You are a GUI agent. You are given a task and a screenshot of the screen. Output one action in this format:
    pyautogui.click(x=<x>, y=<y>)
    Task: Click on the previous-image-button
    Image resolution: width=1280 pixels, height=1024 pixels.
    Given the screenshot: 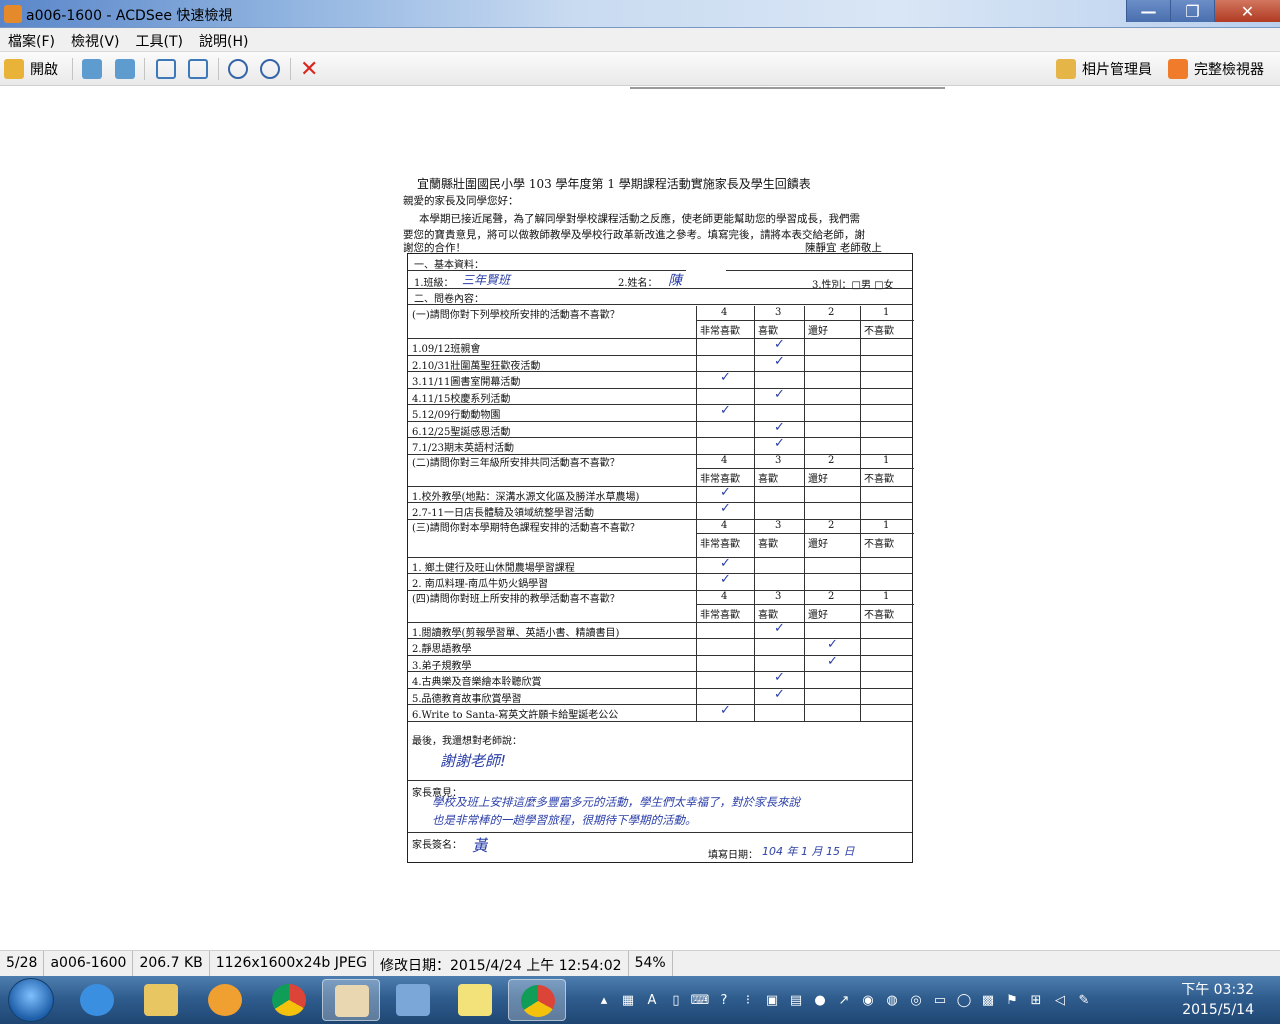 What is the action you would take?
    pyautogui.click(x=92, y=69)
    